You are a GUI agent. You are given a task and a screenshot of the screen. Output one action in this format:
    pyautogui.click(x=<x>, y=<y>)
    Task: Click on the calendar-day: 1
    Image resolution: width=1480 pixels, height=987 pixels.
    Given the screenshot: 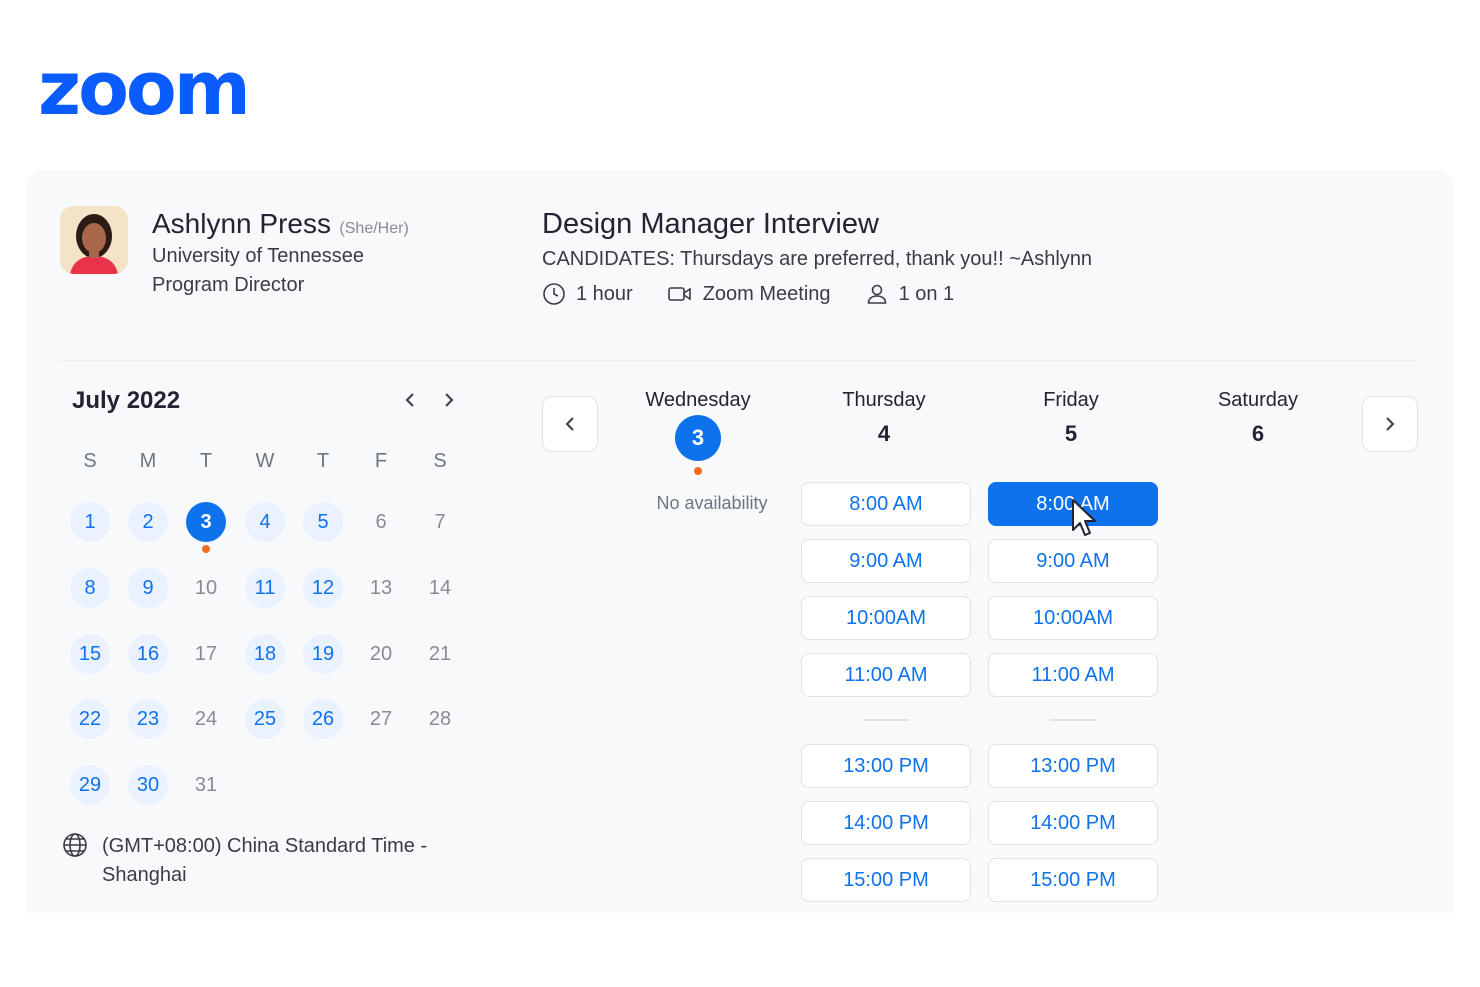 What is the action you would take?
    pyautogui.click(x=90, y=522)
    